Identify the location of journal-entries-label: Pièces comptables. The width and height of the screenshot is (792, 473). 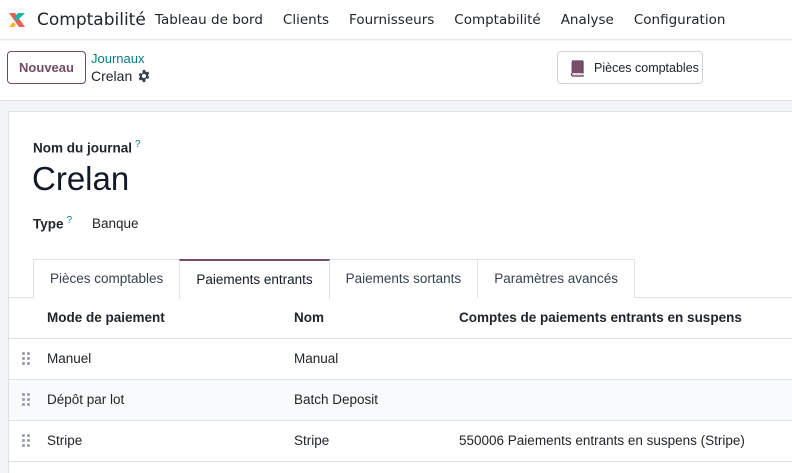
(646, 67).